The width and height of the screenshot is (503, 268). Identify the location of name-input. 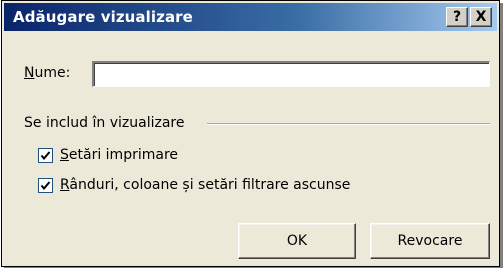
(291, 74).